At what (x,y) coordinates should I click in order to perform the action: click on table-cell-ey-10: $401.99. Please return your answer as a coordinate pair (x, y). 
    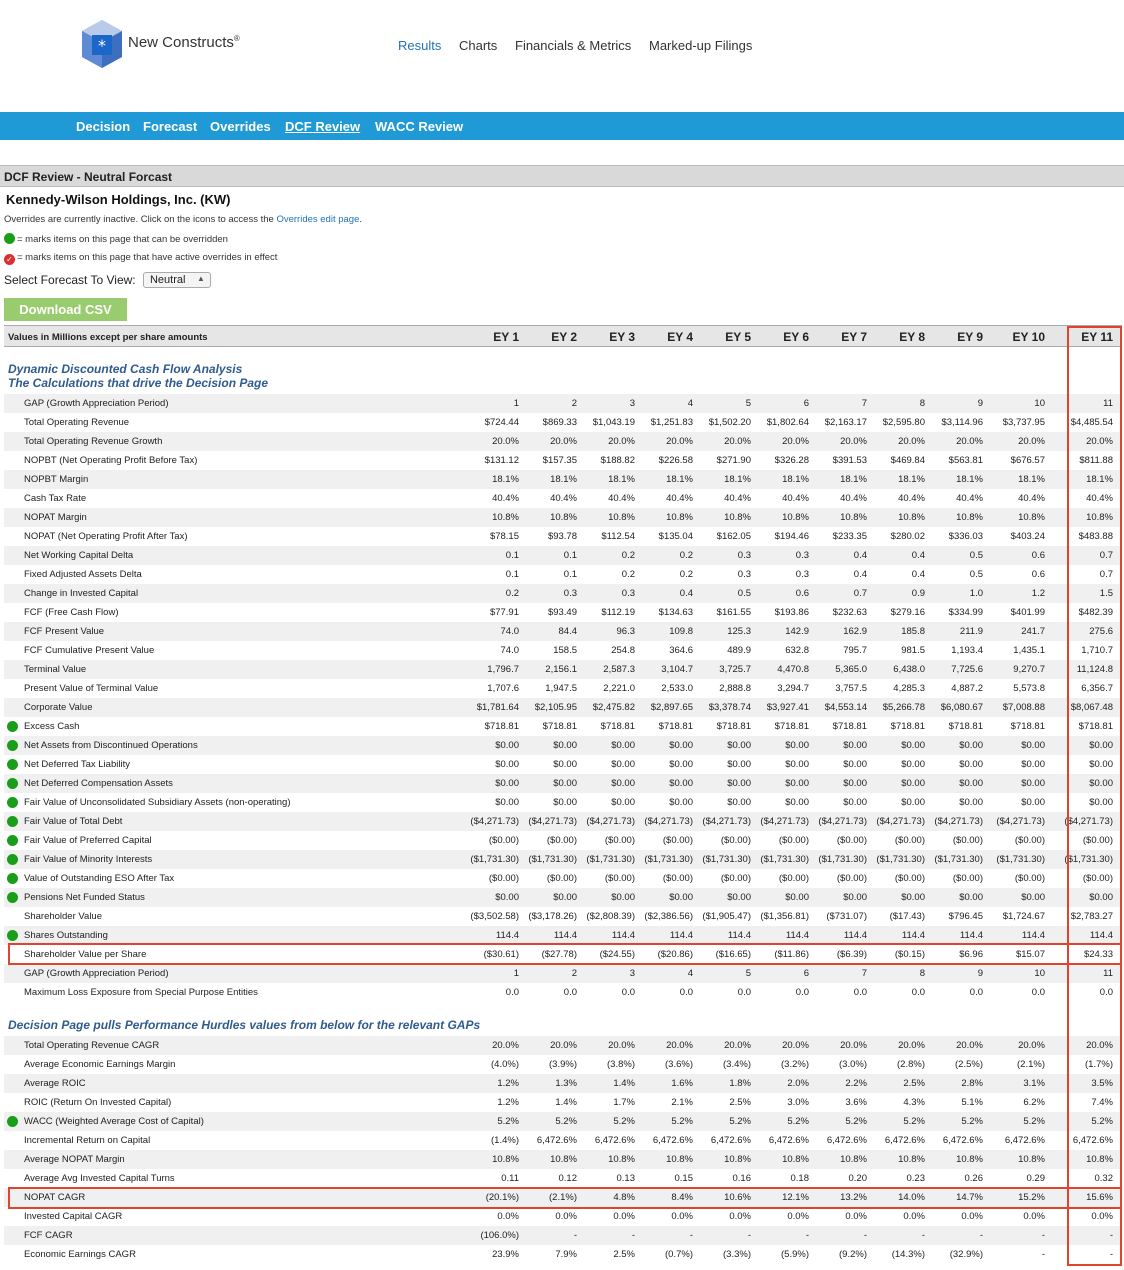
    Looking at the image, I should click on (1027, 612).